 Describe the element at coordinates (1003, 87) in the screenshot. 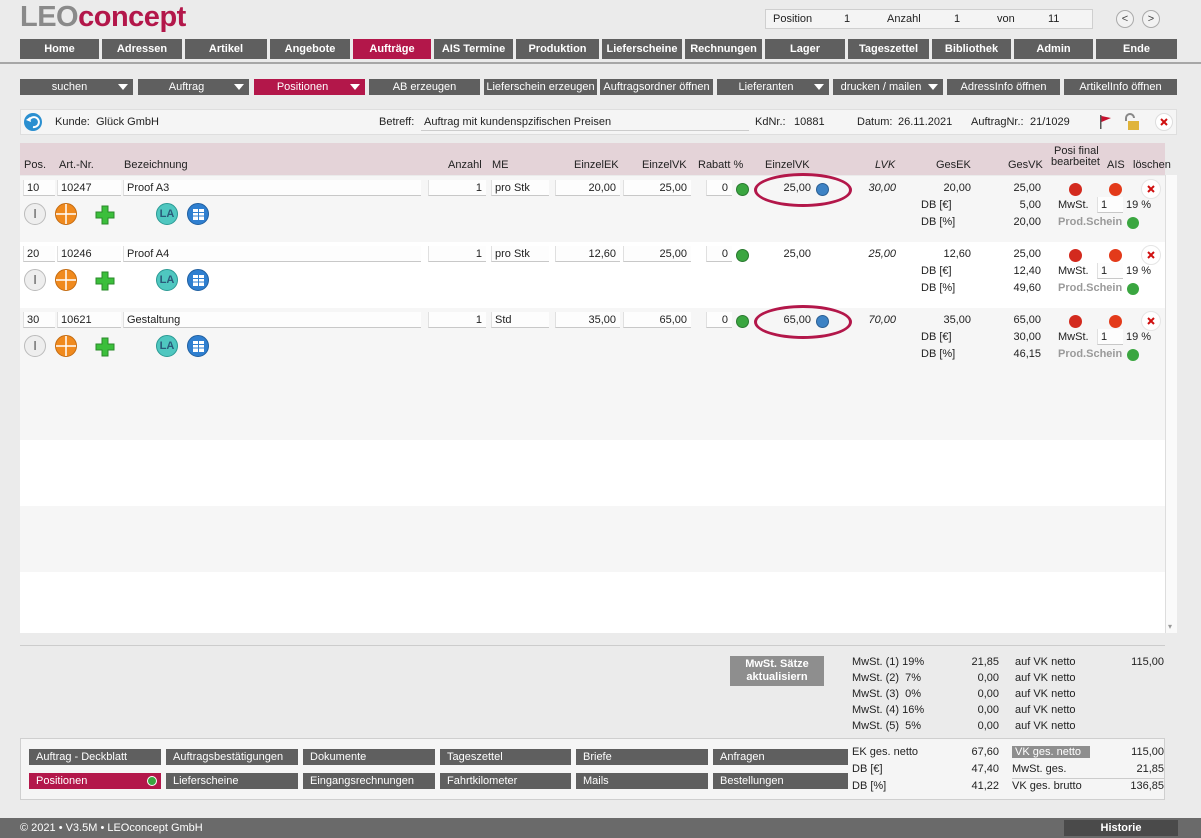

I see `subnav-adressinfo-ffnen: AdressInfo öffnen` at that location.